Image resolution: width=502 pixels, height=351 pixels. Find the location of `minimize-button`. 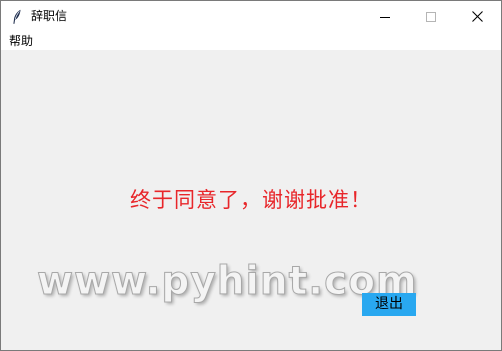

minimize-button is located at coordinates (385, 16).